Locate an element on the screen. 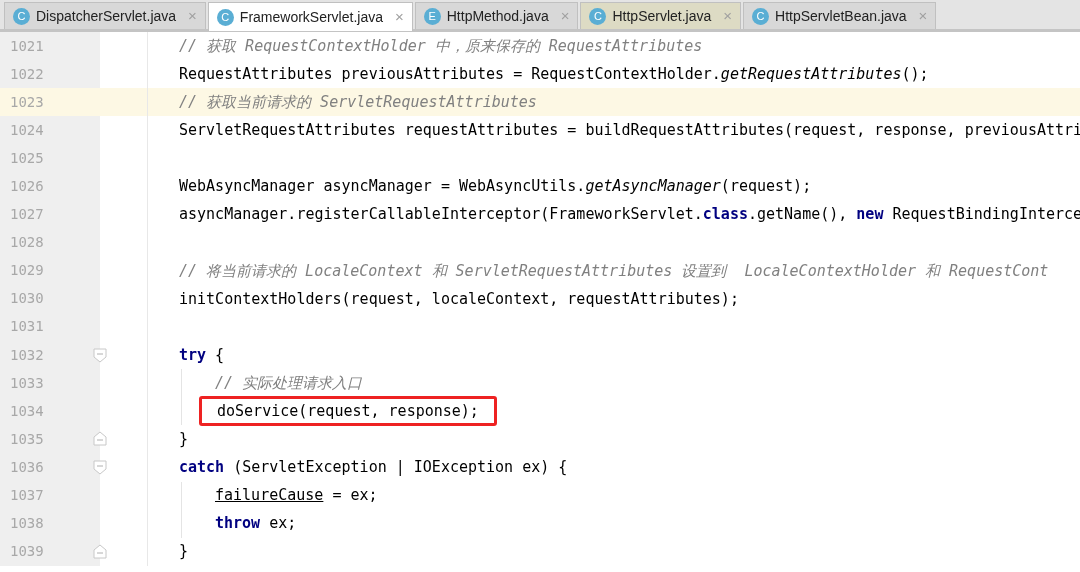 This screenshot has width=1080, height=572. code-line: RequestAttributes previousAttributes = RequestContextHolder.getRequestAttributes(); is located at coordinates (554, 74).